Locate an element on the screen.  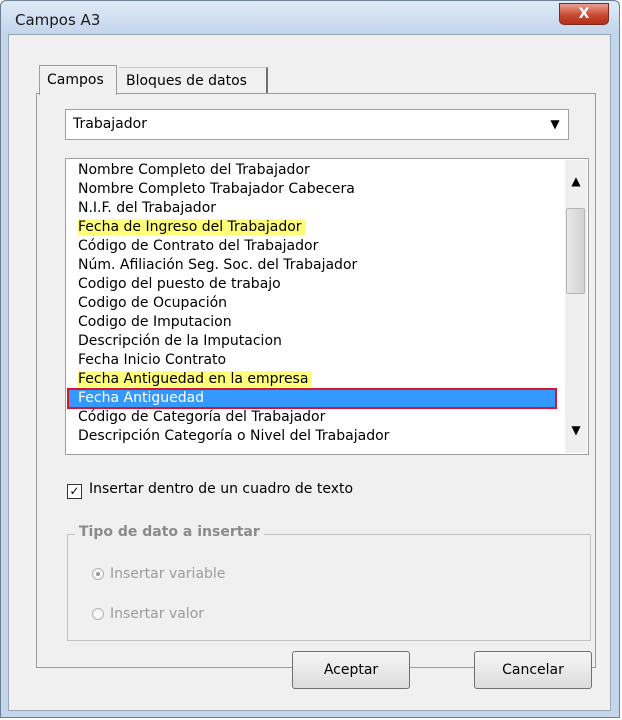
close-button: X is located at coordinates (584, 14).